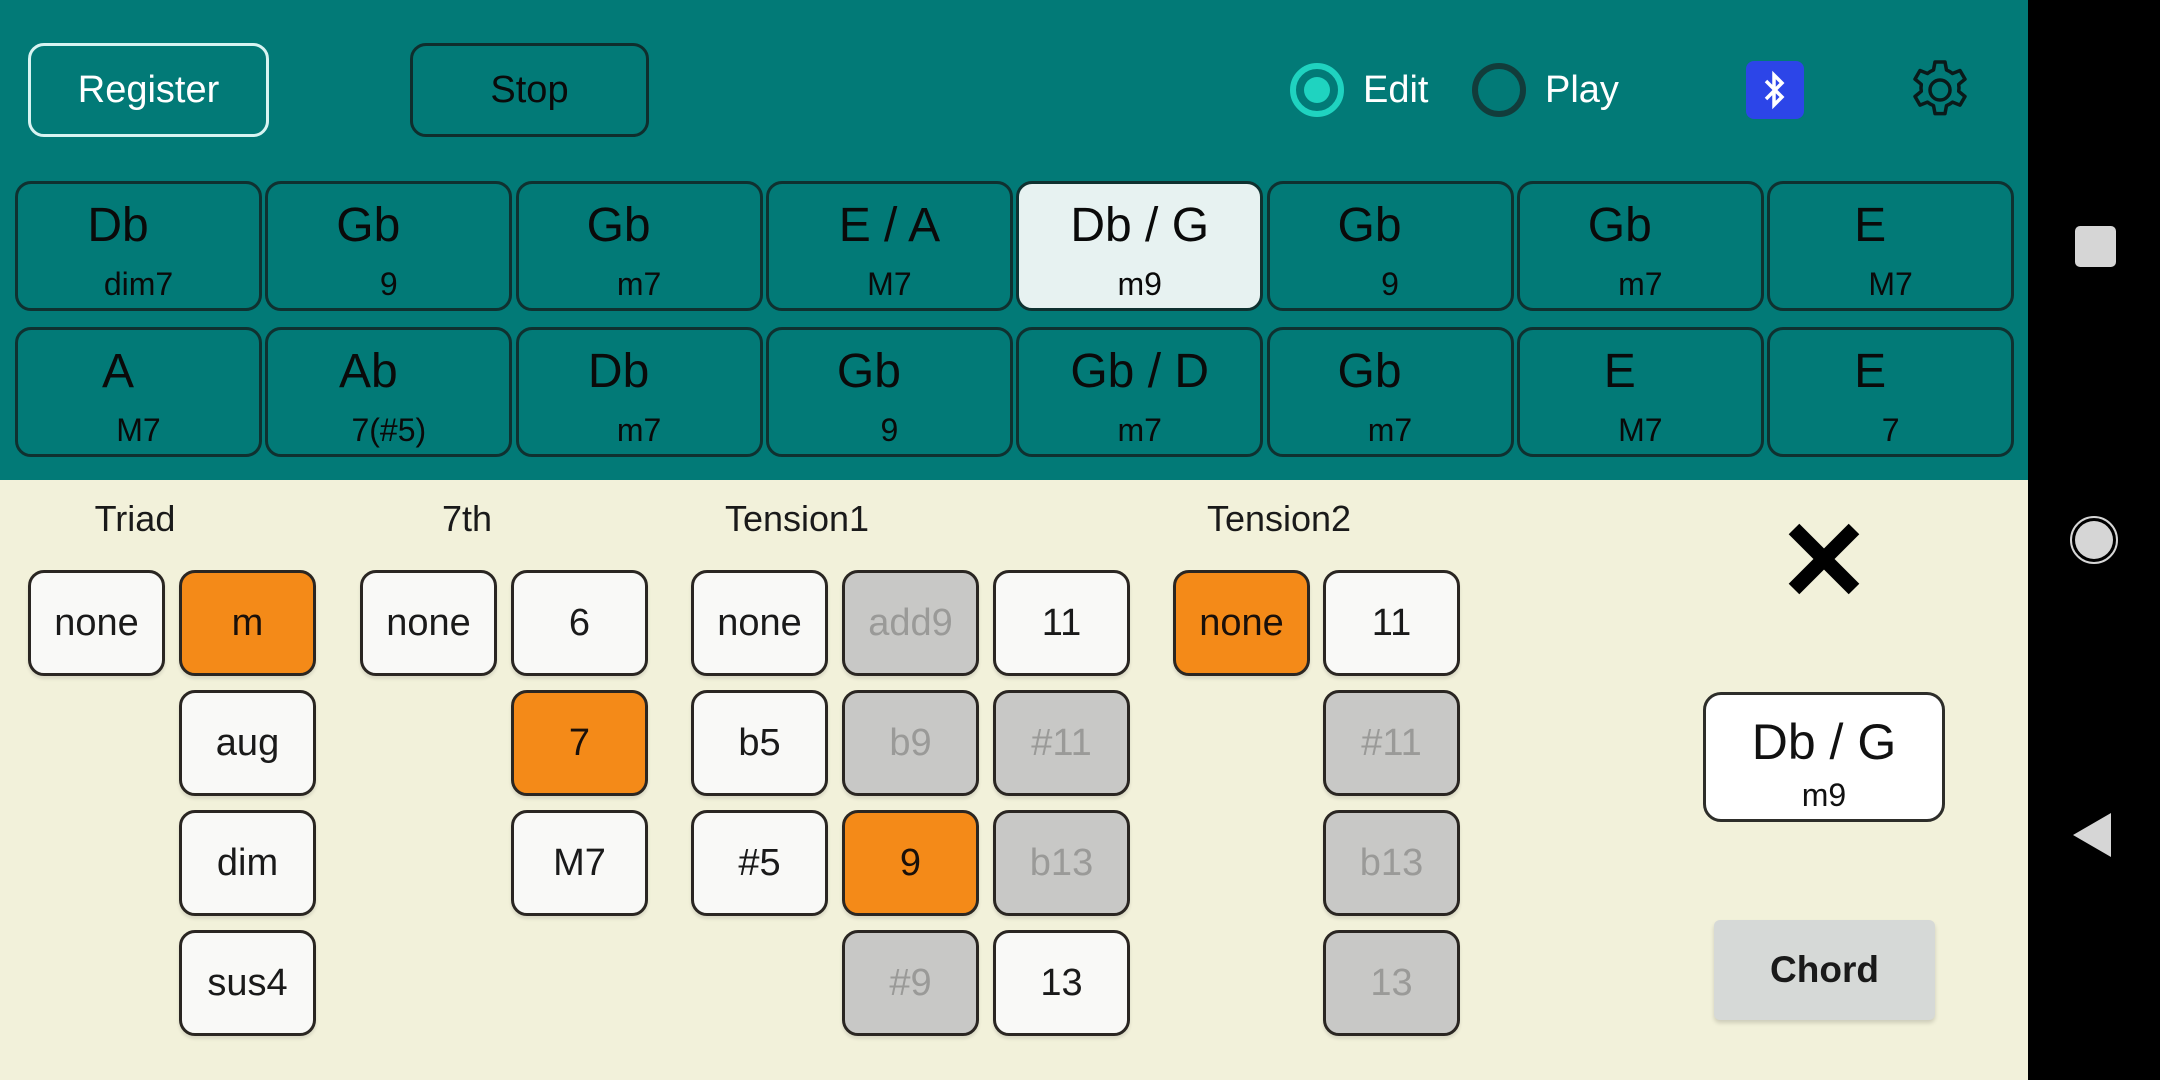 The height and width of the screenshot is (1080, 2160). I want to click on chord-cell: A M7, so click(138, 392).